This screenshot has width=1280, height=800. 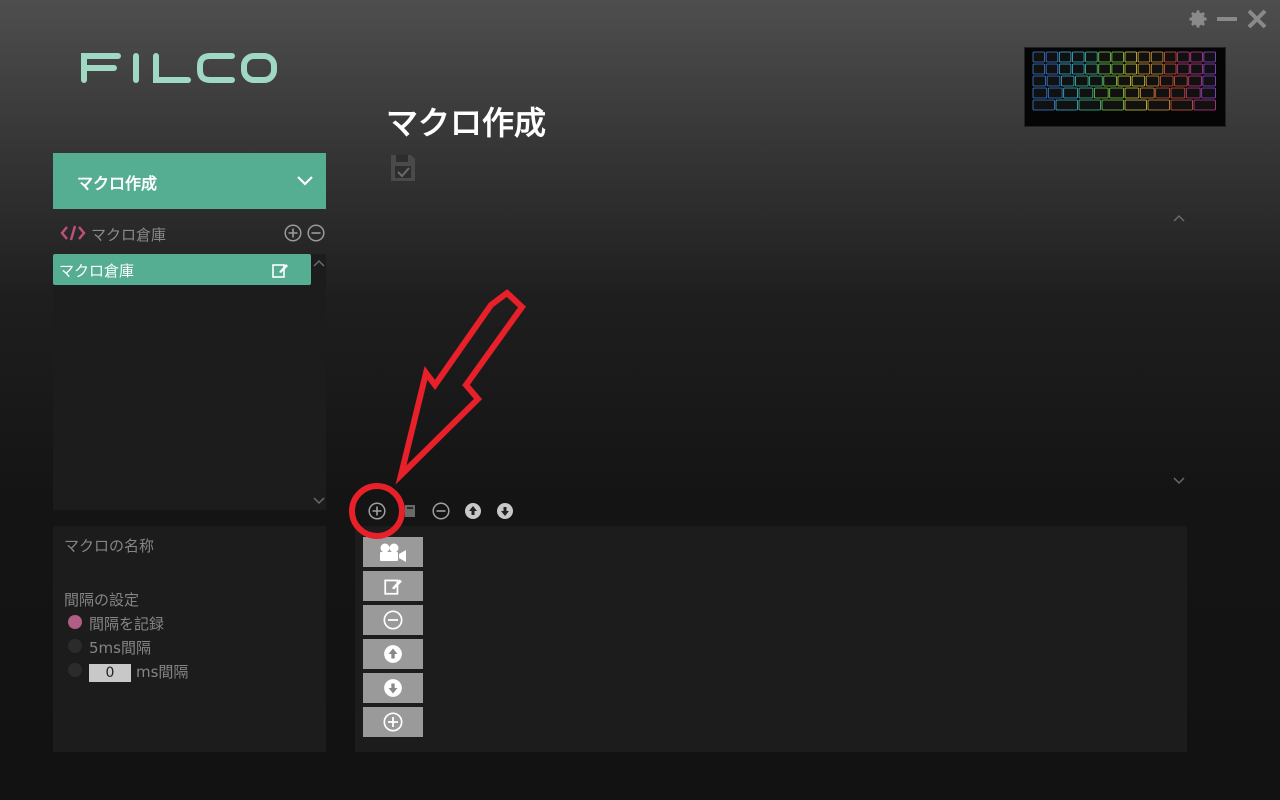 I want to click on insert-action-button, so click(x=393, y=722).